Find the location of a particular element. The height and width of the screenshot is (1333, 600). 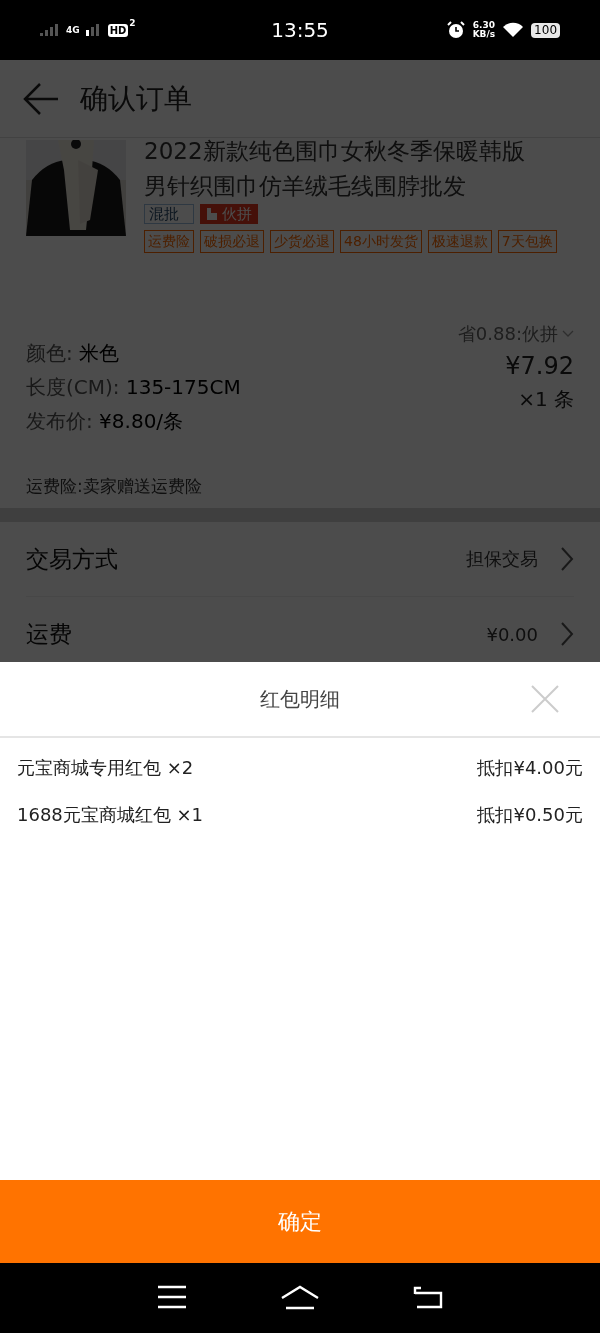

sheet-title: 红包明细 is located at coordinates (300, 699).